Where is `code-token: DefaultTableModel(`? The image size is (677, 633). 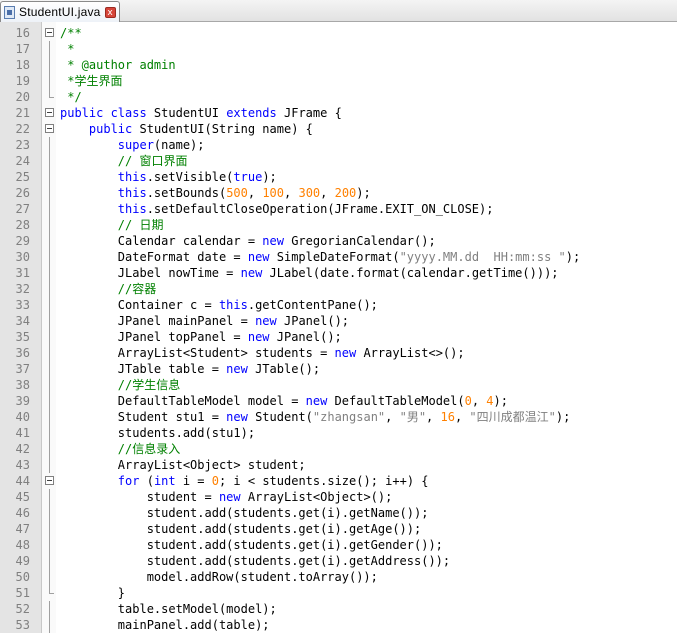
code-token: DefaultTableModel( is located at coordinates (396, 401).